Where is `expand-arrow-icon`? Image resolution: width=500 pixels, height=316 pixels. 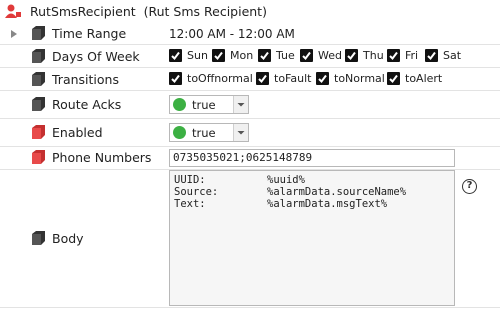 expand-arrow-icon is located at coordinates (14, 34).